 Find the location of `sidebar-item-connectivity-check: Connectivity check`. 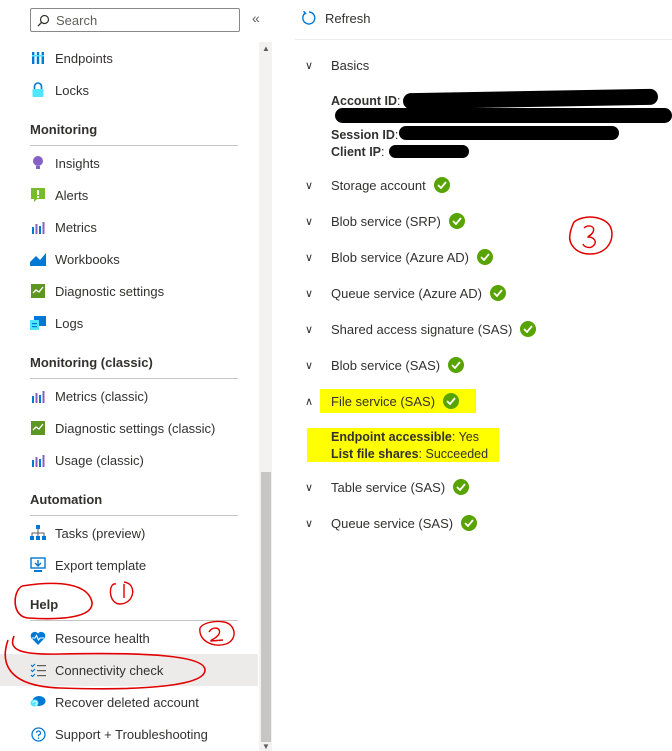

sidebar-item-connectivity-check: Connectivity check is located at coordinates (129, 670).